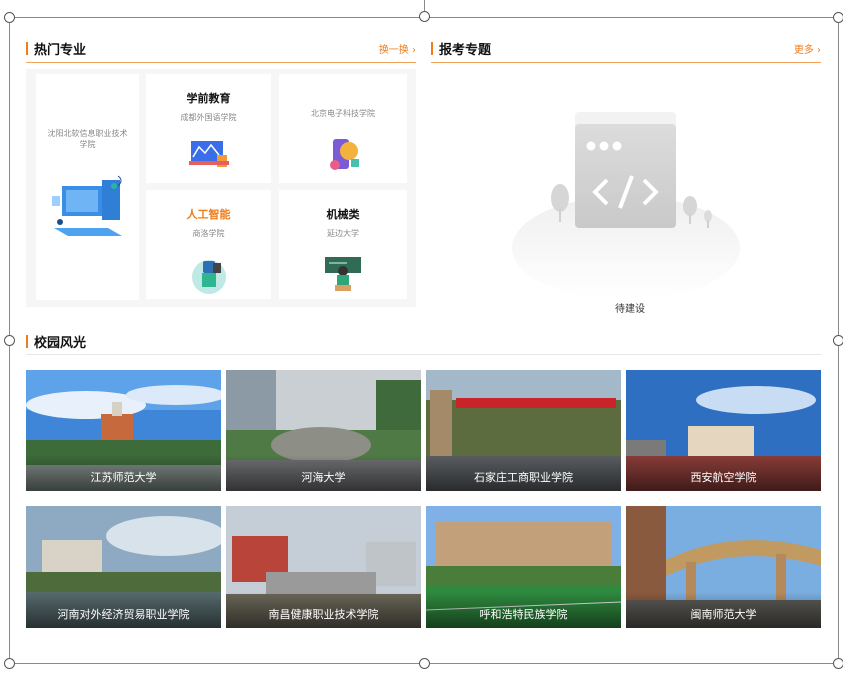 The image size is (843, 674). I want to click on photo-caption: 南昌健康职业技术学院, so click(323, 610).